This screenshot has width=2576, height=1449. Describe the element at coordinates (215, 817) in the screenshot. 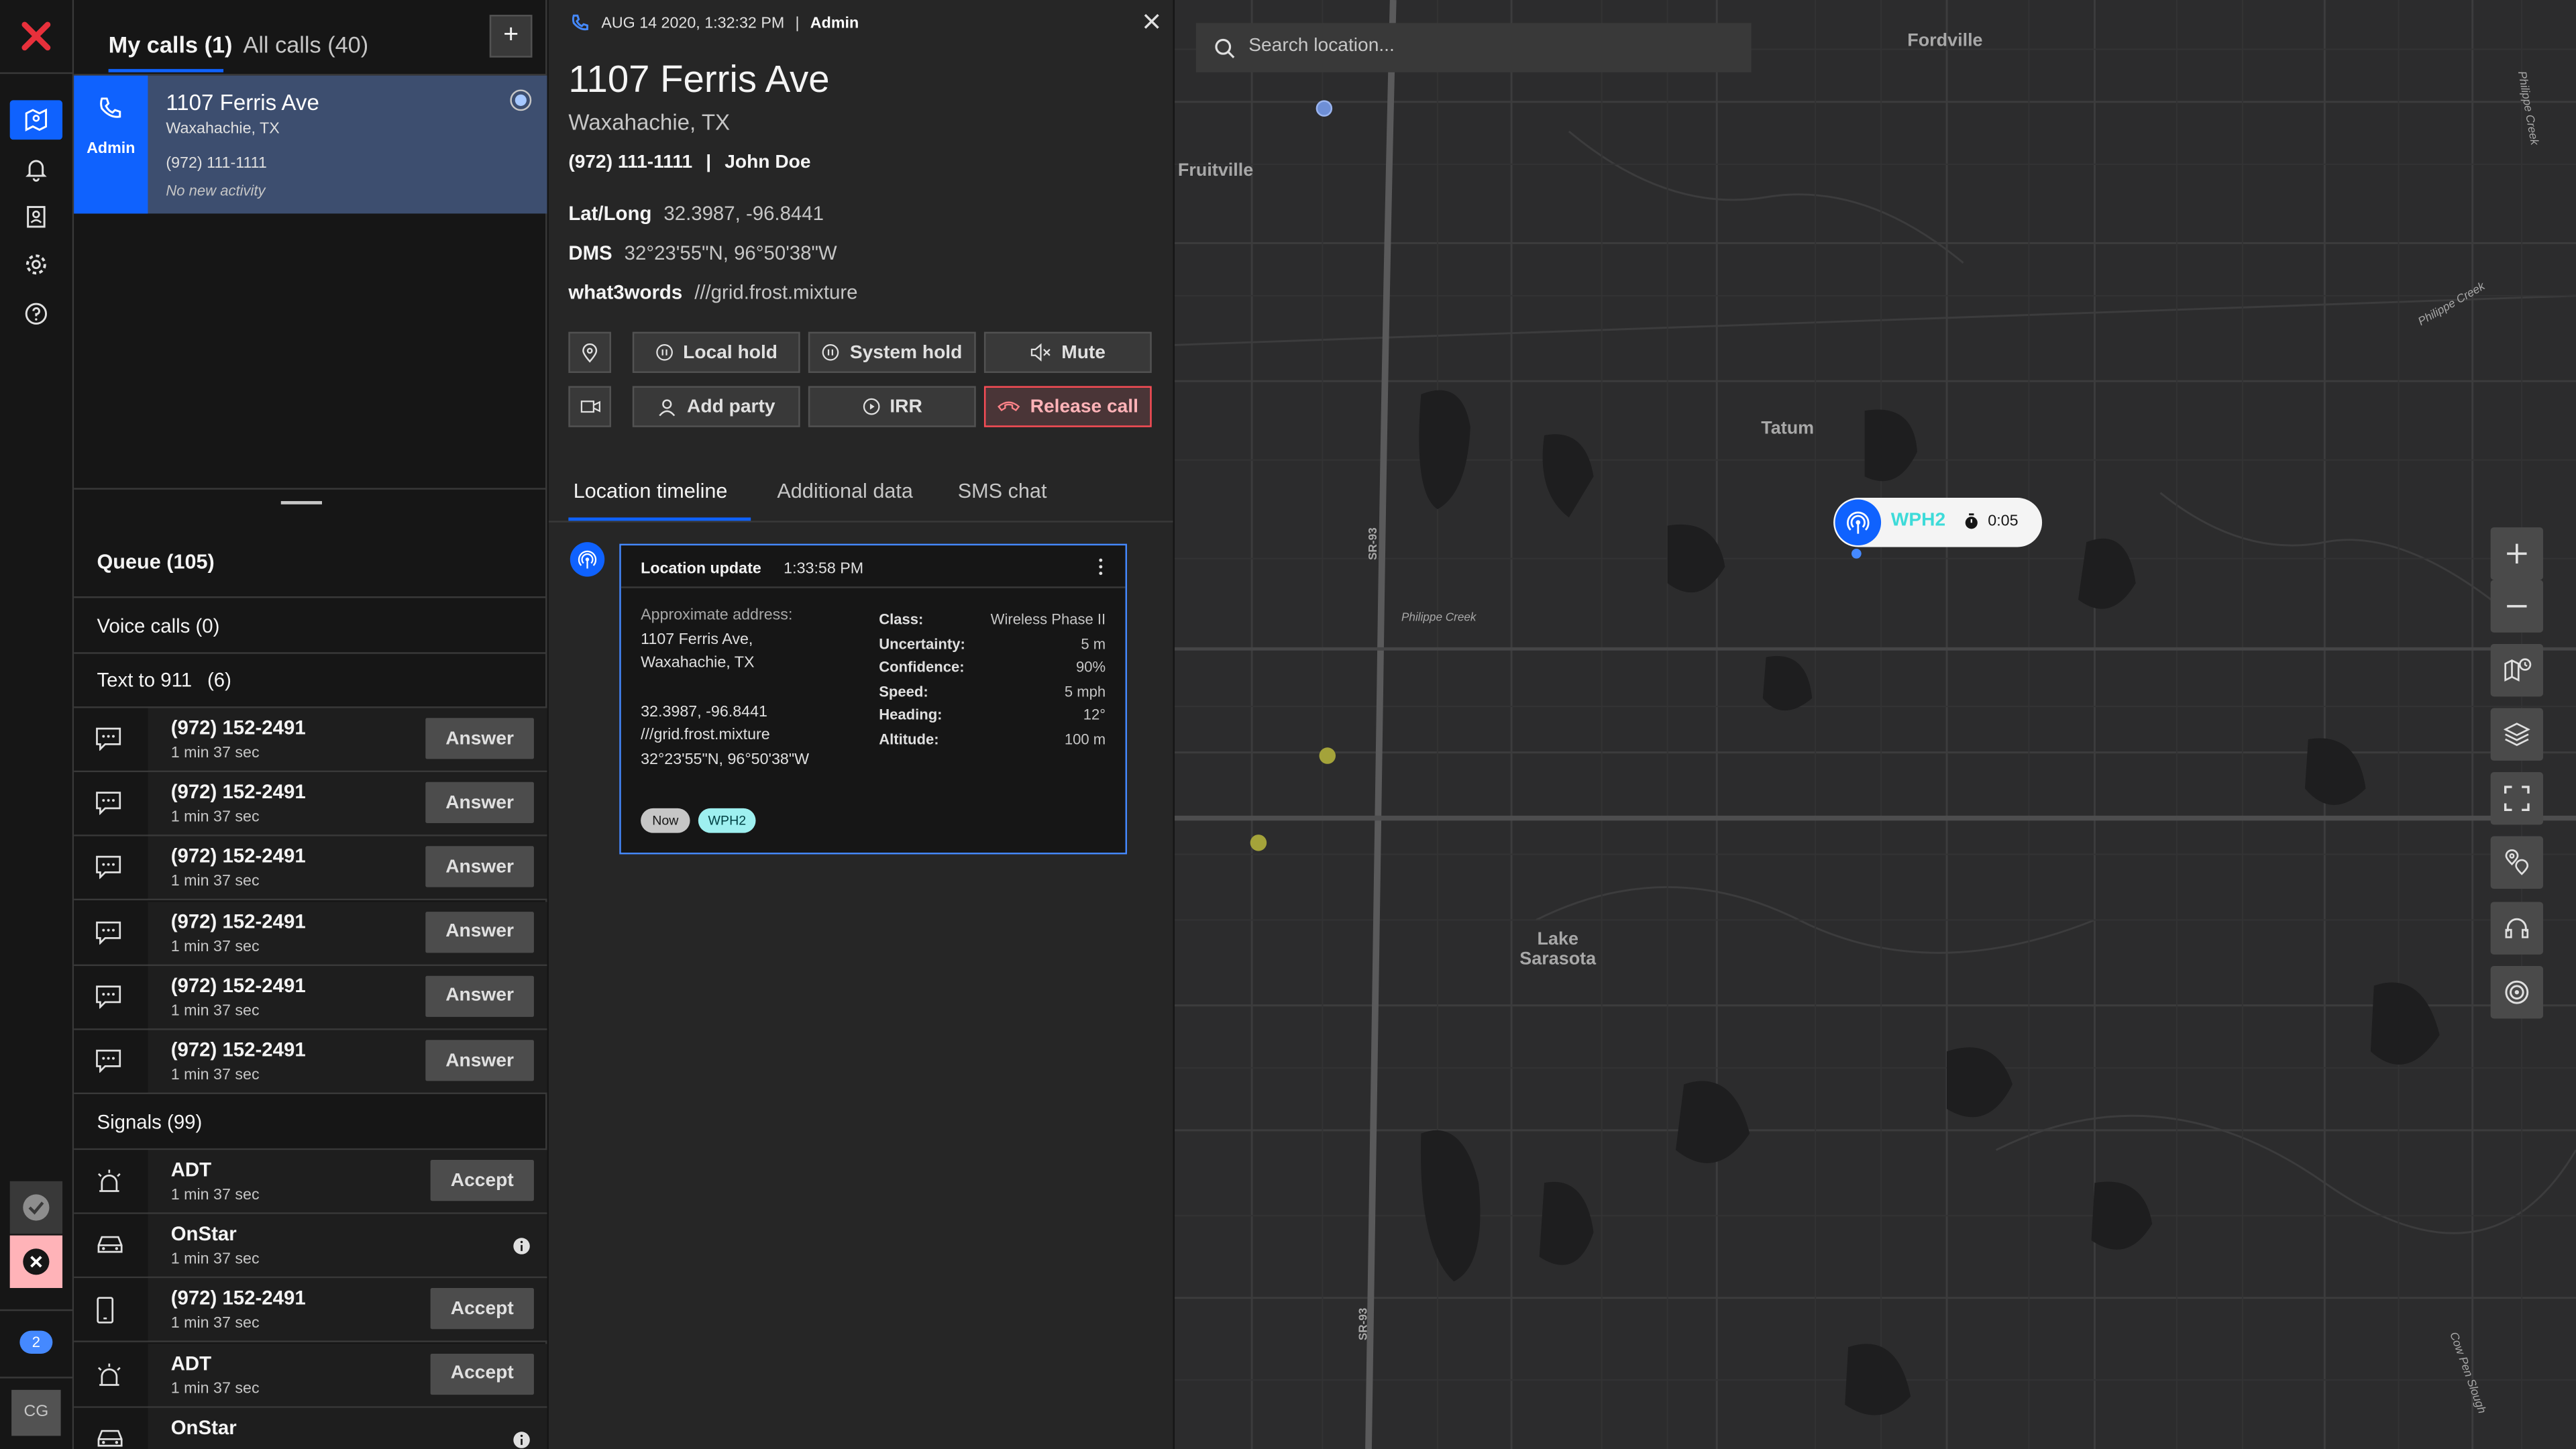

I see `row-time: 1 min 37 sec` at that location.